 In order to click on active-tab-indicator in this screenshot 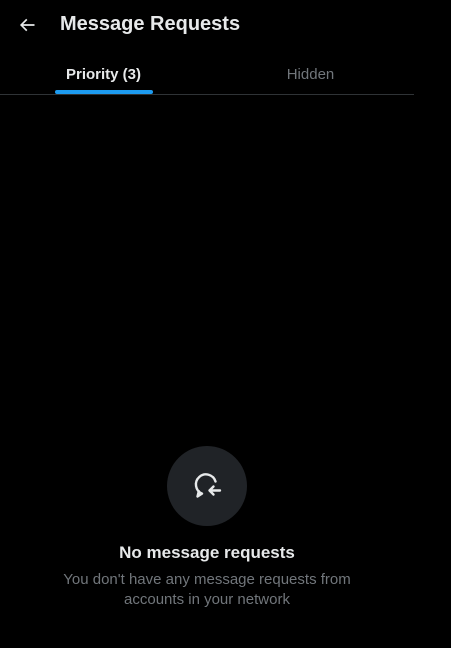, I will do `click(103, 92)`.